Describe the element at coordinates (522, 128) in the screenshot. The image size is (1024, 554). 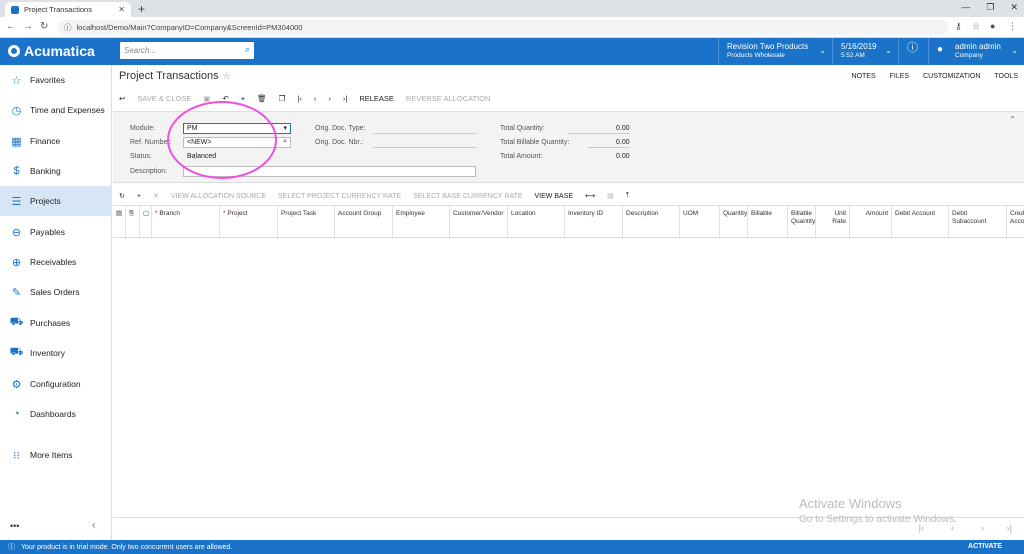
I see `total-quantity-label: Total Quantity:` at that location.